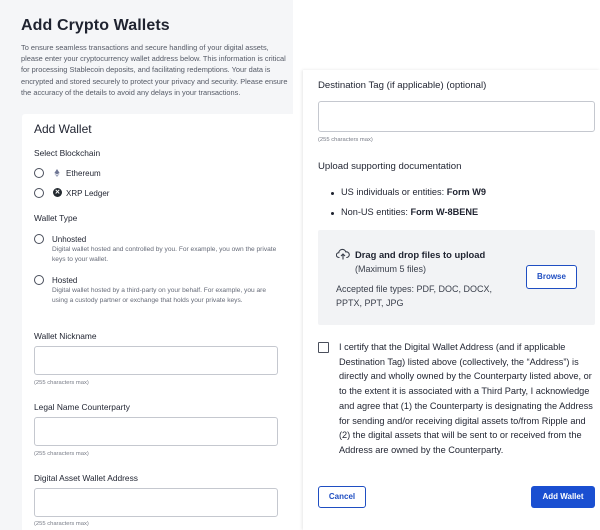 The height and width of the screenshot is (530, 600). What do you see at coordinates (156, 431) in the screenshot?
I see `counterparty-input` at bounding box center [156, 431].